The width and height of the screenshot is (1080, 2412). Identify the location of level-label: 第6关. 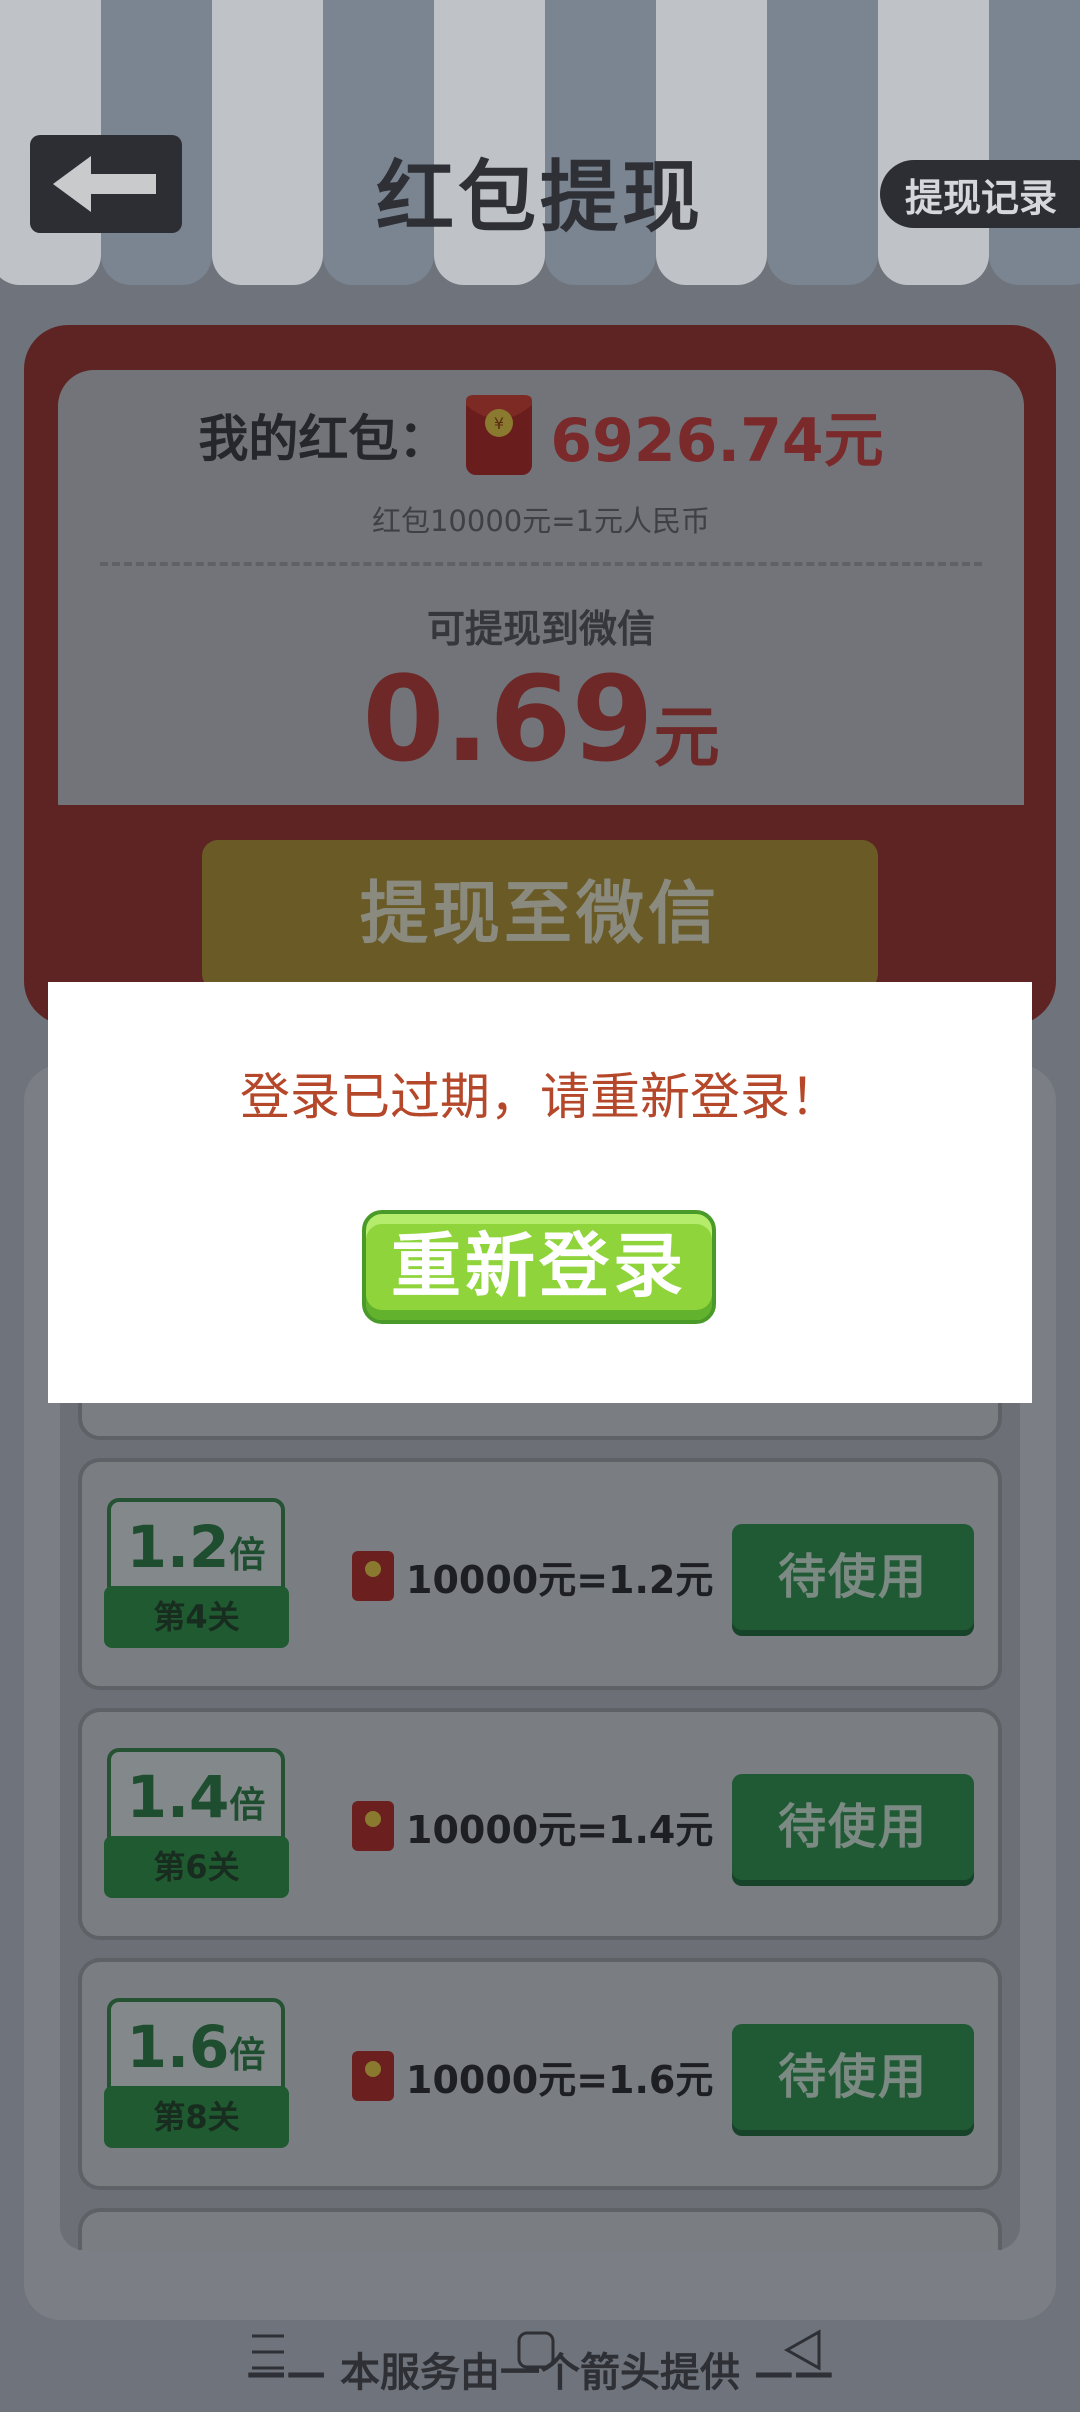
(196, 1867).